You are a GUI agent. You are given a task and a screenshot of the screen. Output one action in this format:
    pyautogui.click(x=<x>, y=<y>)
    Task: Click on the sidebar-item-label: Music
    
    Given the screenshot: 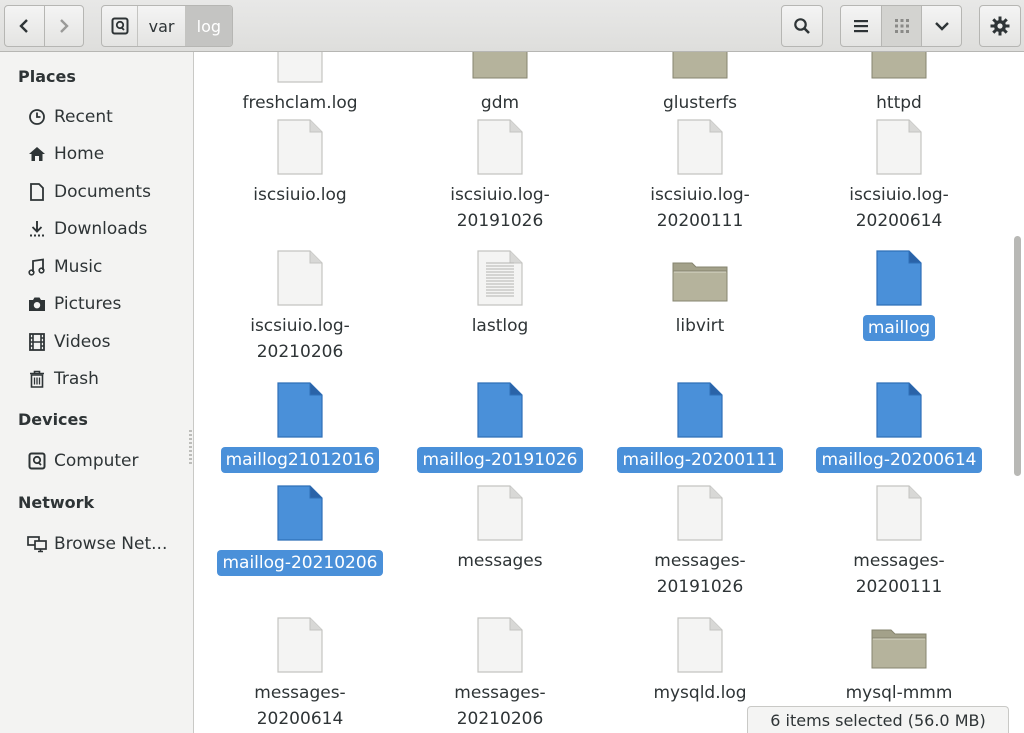 What is the action you would take?
    pyautogui.click(x=78, y=267)
    